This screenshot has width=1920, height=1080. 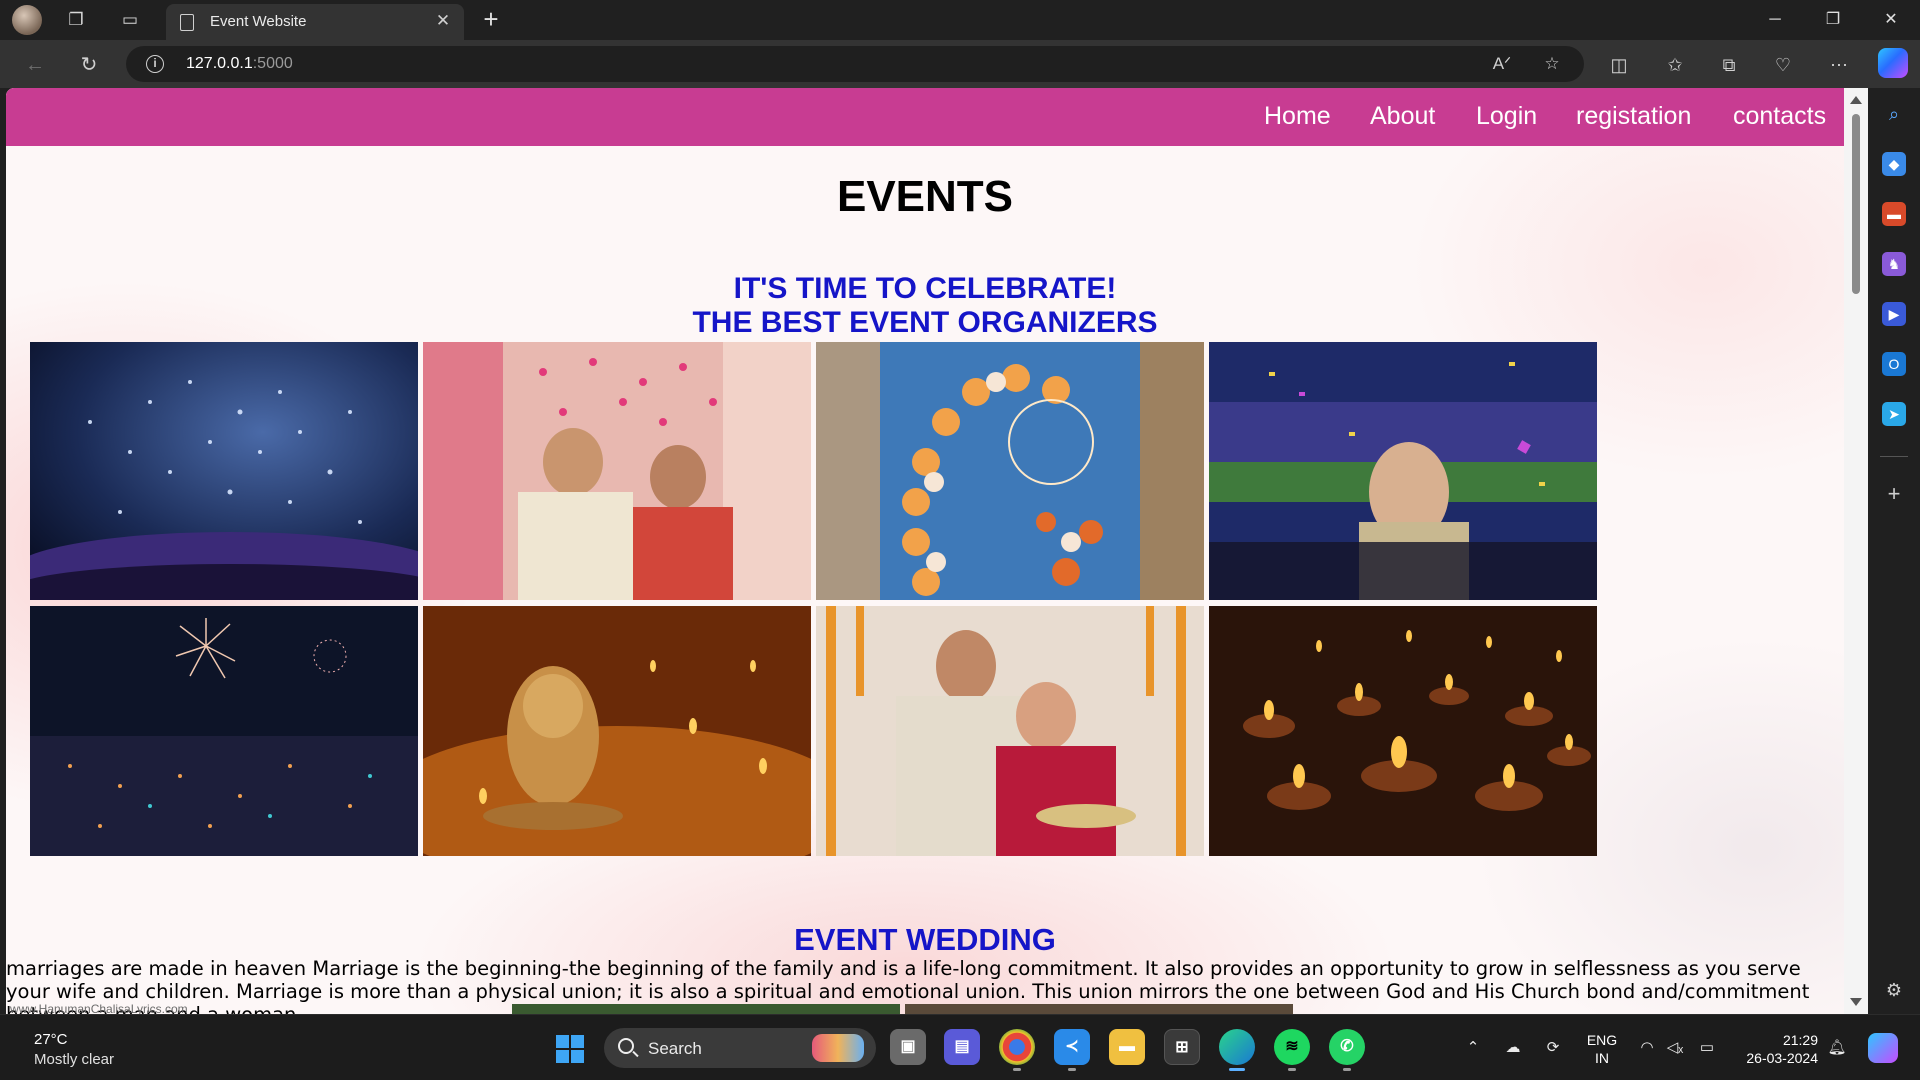 I want to click on close-tab-icon: ✕, so click(x=443, y=21).